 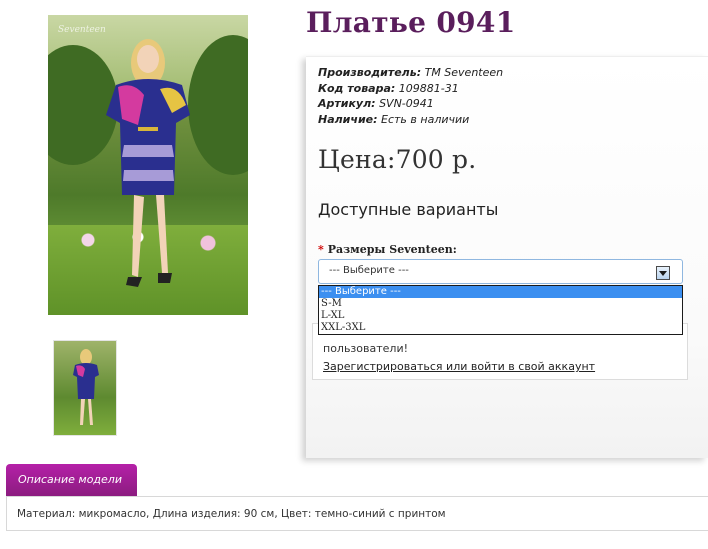 I want to click on spec-label: Производитель:, so click(x=370, y=72).